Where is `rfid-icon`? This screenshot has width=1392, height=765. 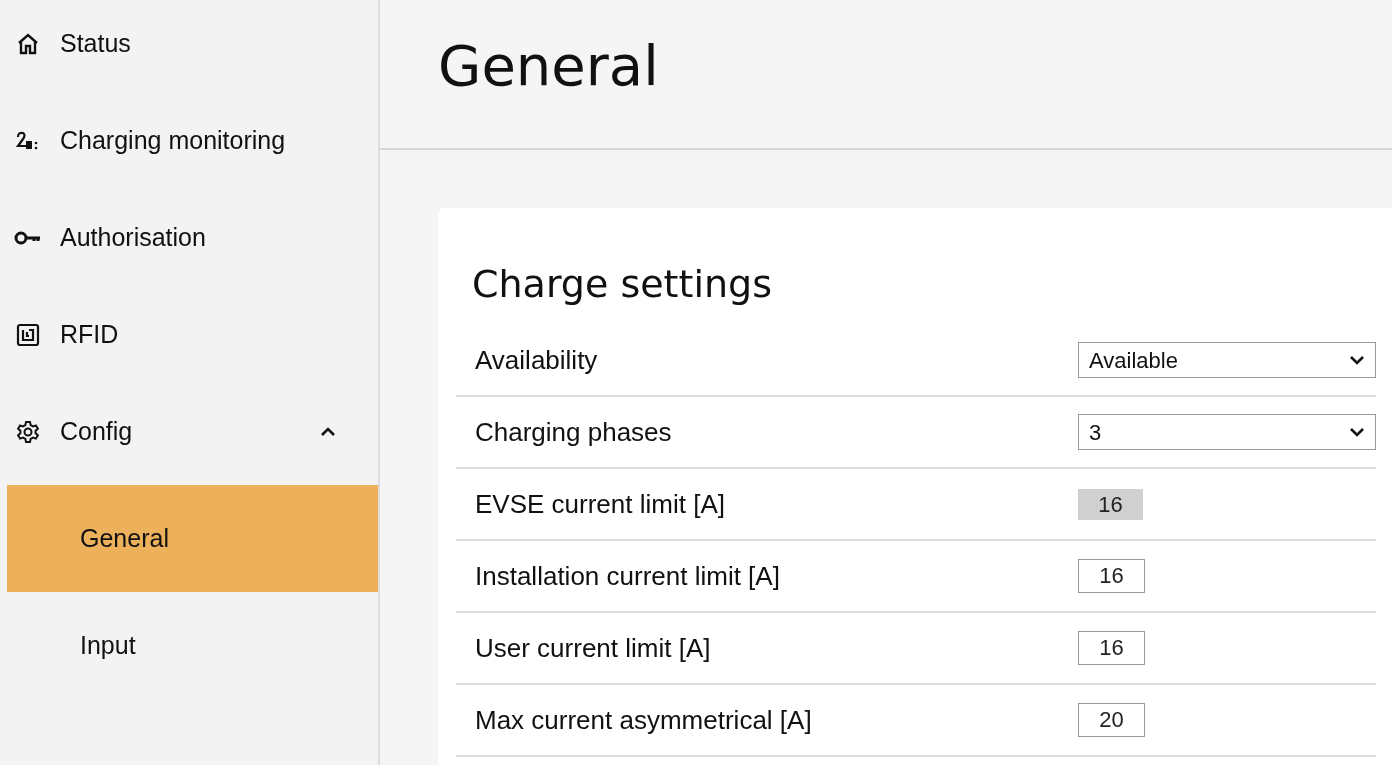
rfid-icon is located at coordinates (28, 334).